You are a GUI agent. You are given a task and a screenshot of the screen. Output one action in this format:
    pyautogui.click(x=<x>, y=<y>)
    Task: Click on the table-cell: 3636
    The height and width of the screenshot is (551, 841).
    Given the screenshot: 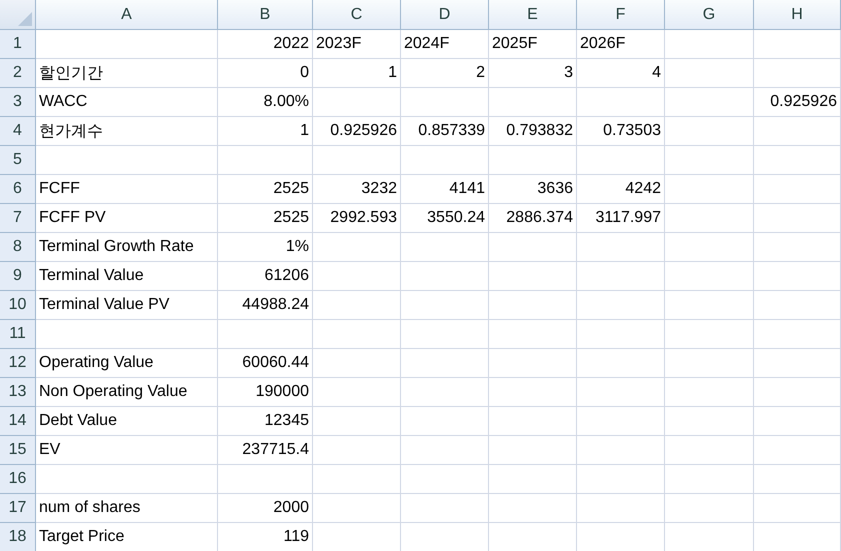 What is the action you would take?
    pyautogui.click(x=533, y=189)
    